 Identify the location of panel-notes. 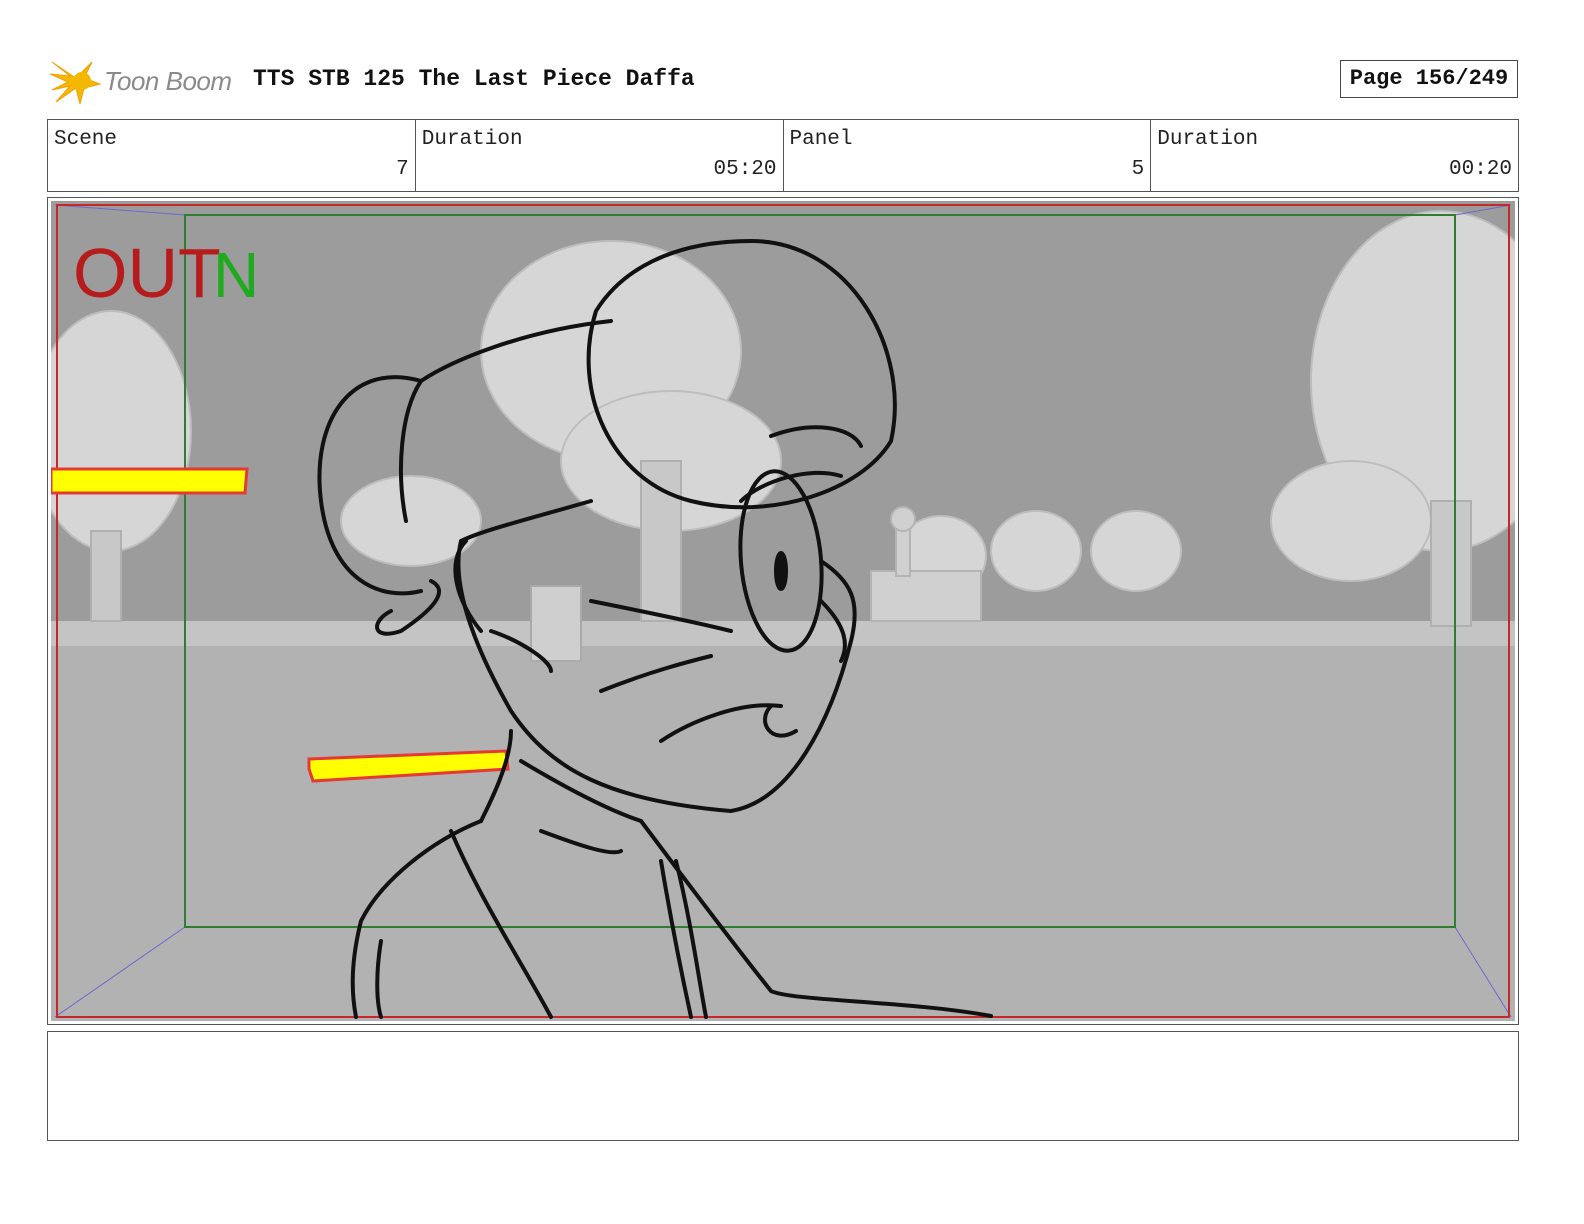
(783, 1086).